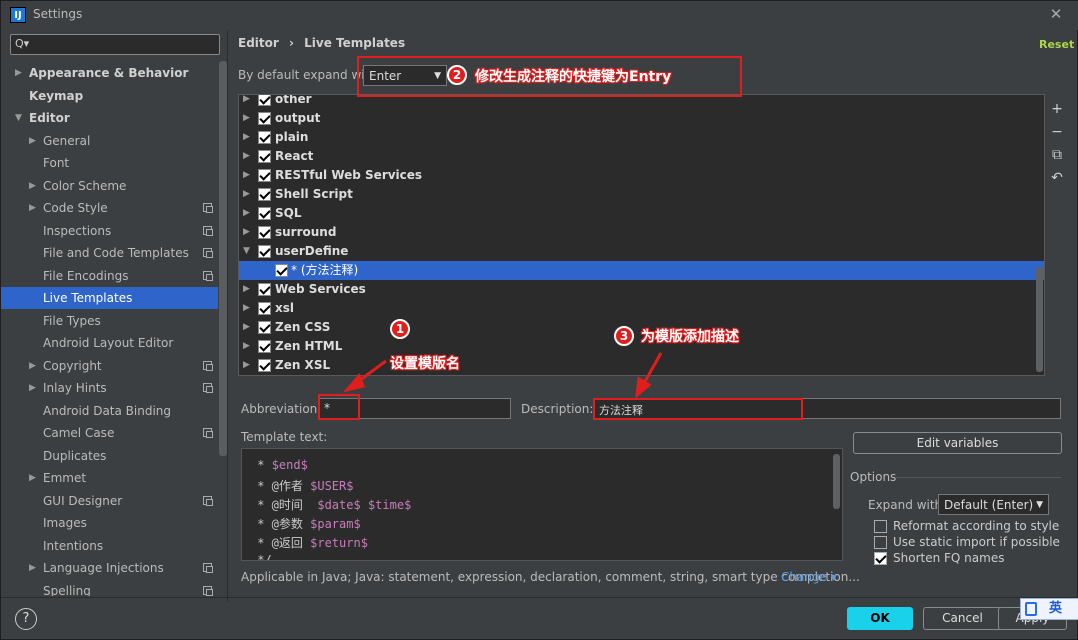 The image size is (1078, 640). What do you see at coordinates (109, 588) in the screenshot?
I see `sidebar-item-spelling: Spelling` at bounding box center [109, 588].